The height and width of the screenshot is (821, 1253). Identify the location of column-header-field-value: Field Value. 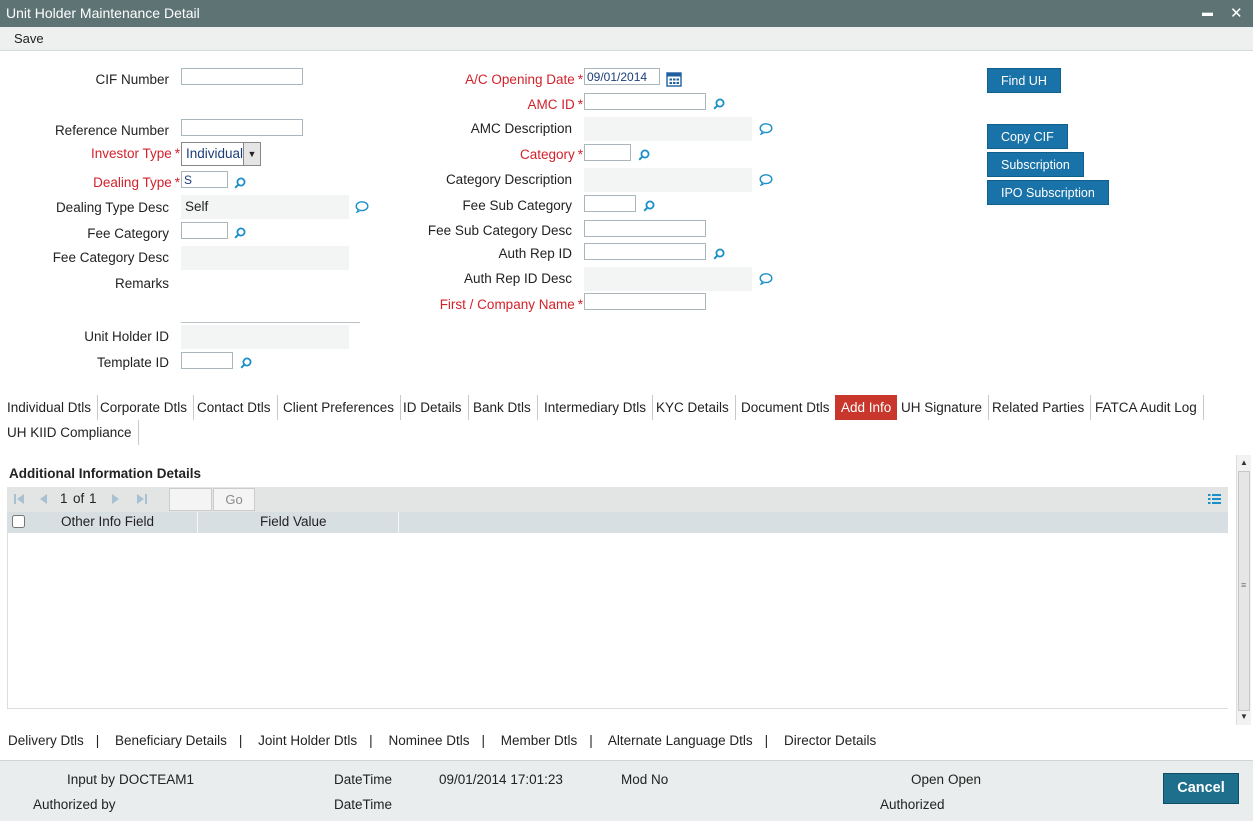
(293, 521).